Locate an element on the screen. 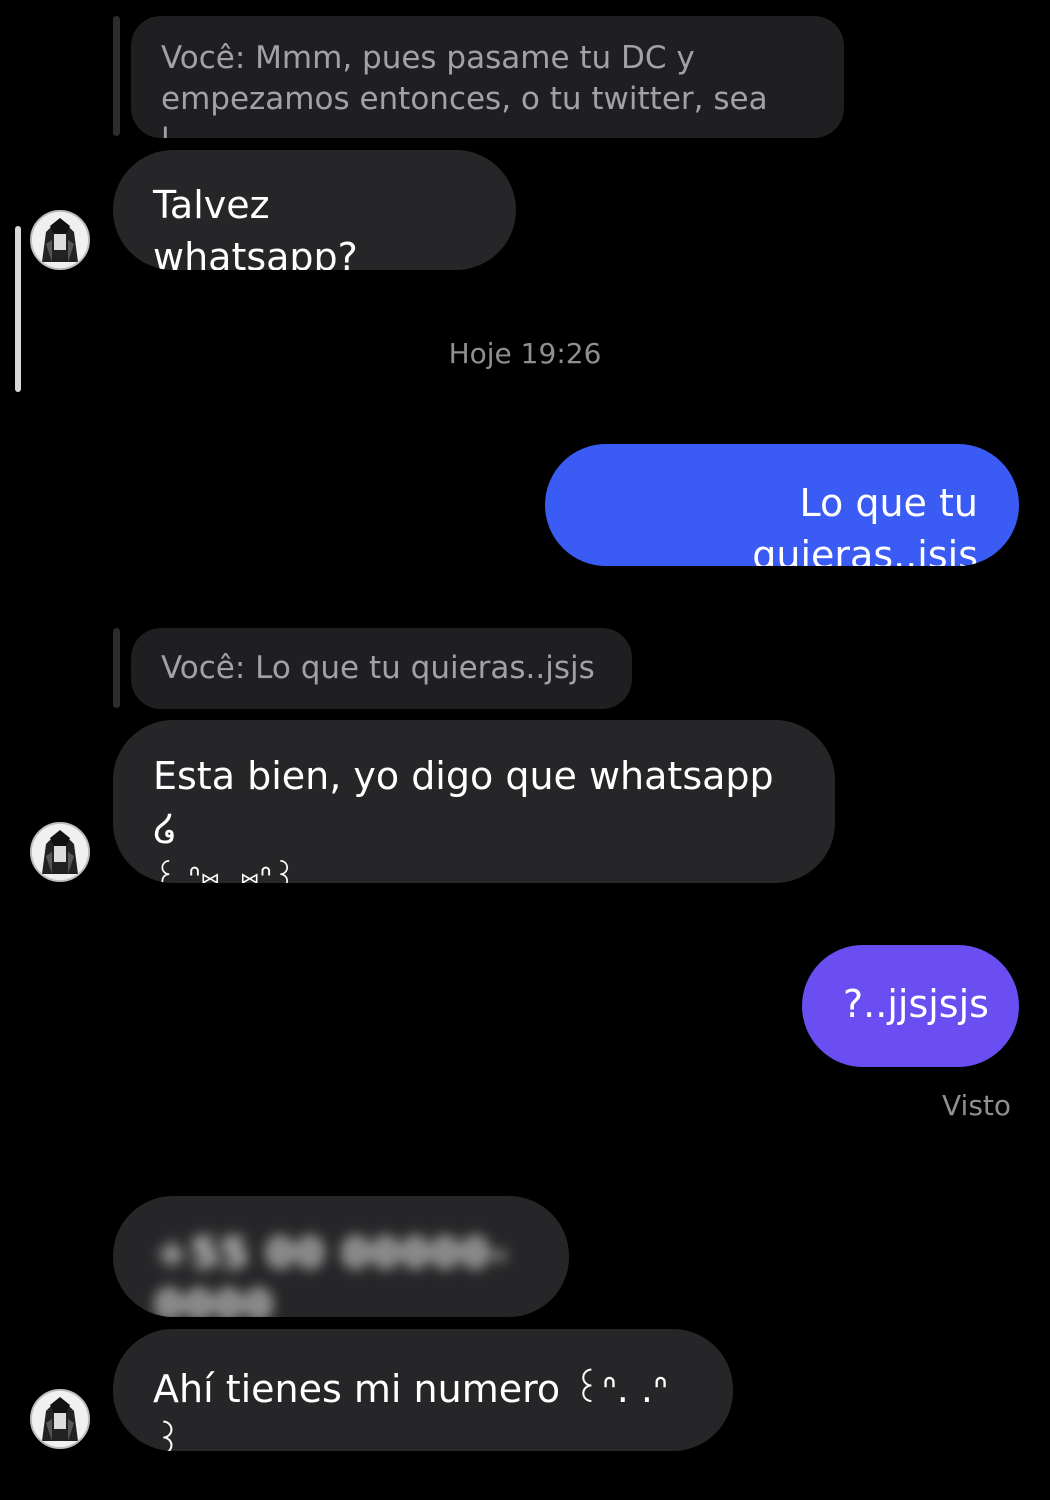 The width and height of the screenshot is (1050, 1500). message-text: ?..jjsjsjs is located at coordinates (916, 1004).